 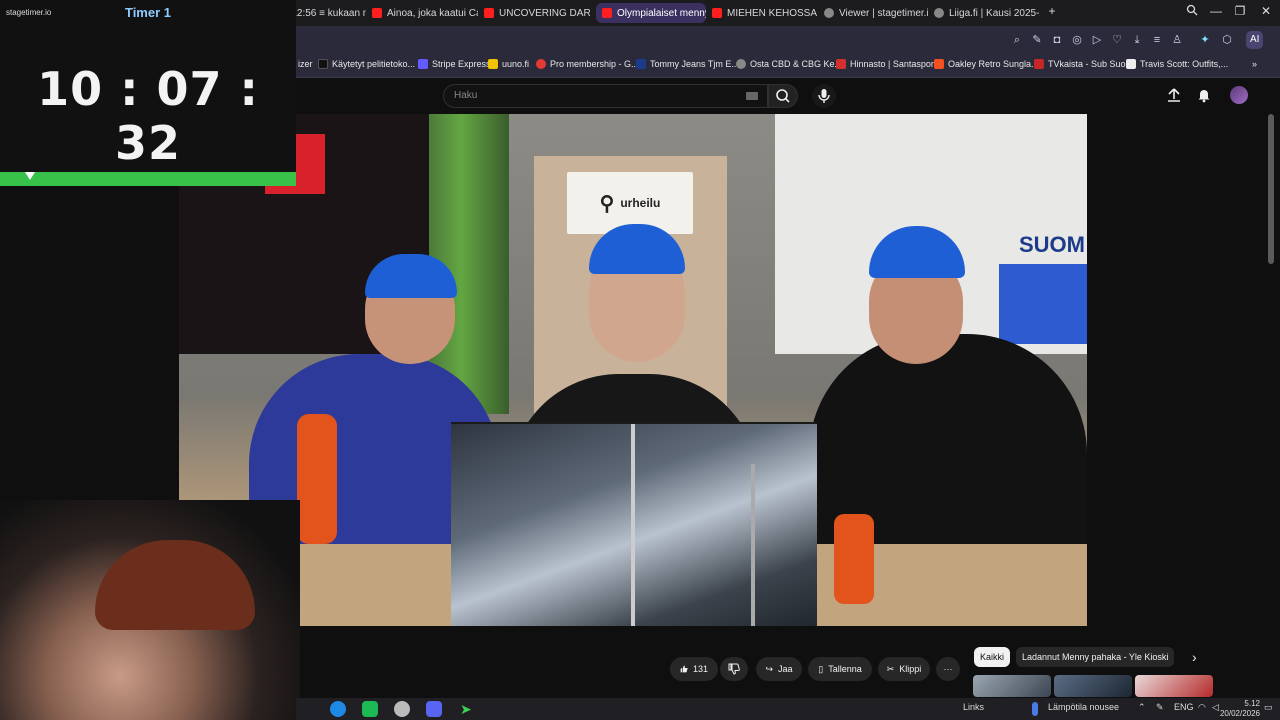 What do you see at coordinates (1239, 713) in the screenshot?
I see `clock-date: 20/02/2026` at bounding box center [1239, 713].